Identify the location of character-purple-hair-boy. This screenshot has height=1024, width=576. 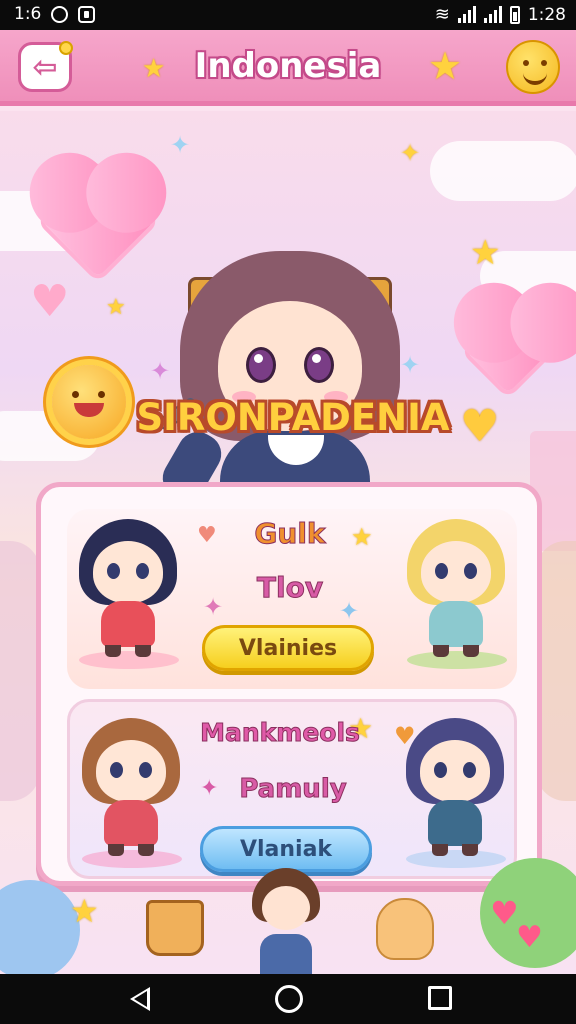
(455, 788).